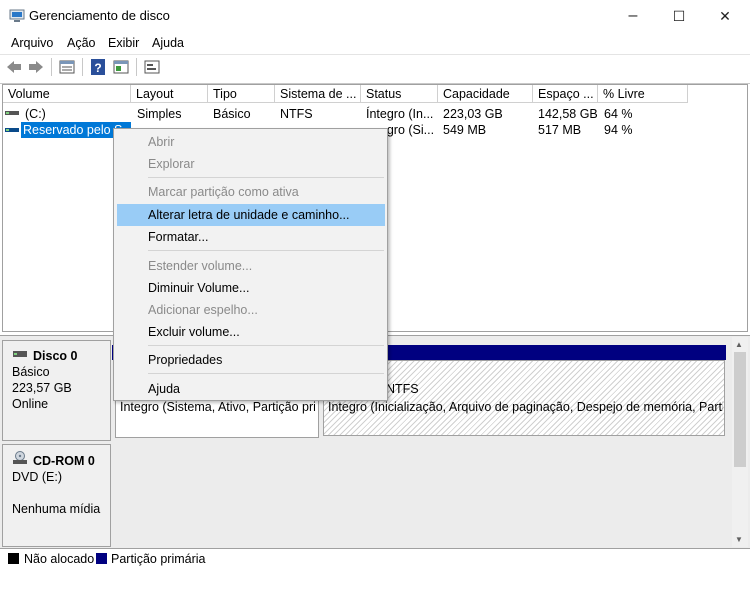 The width and height of the screenshot is (750, 594). I want to click on table-cell-layout: Simples, so click(159, 114).